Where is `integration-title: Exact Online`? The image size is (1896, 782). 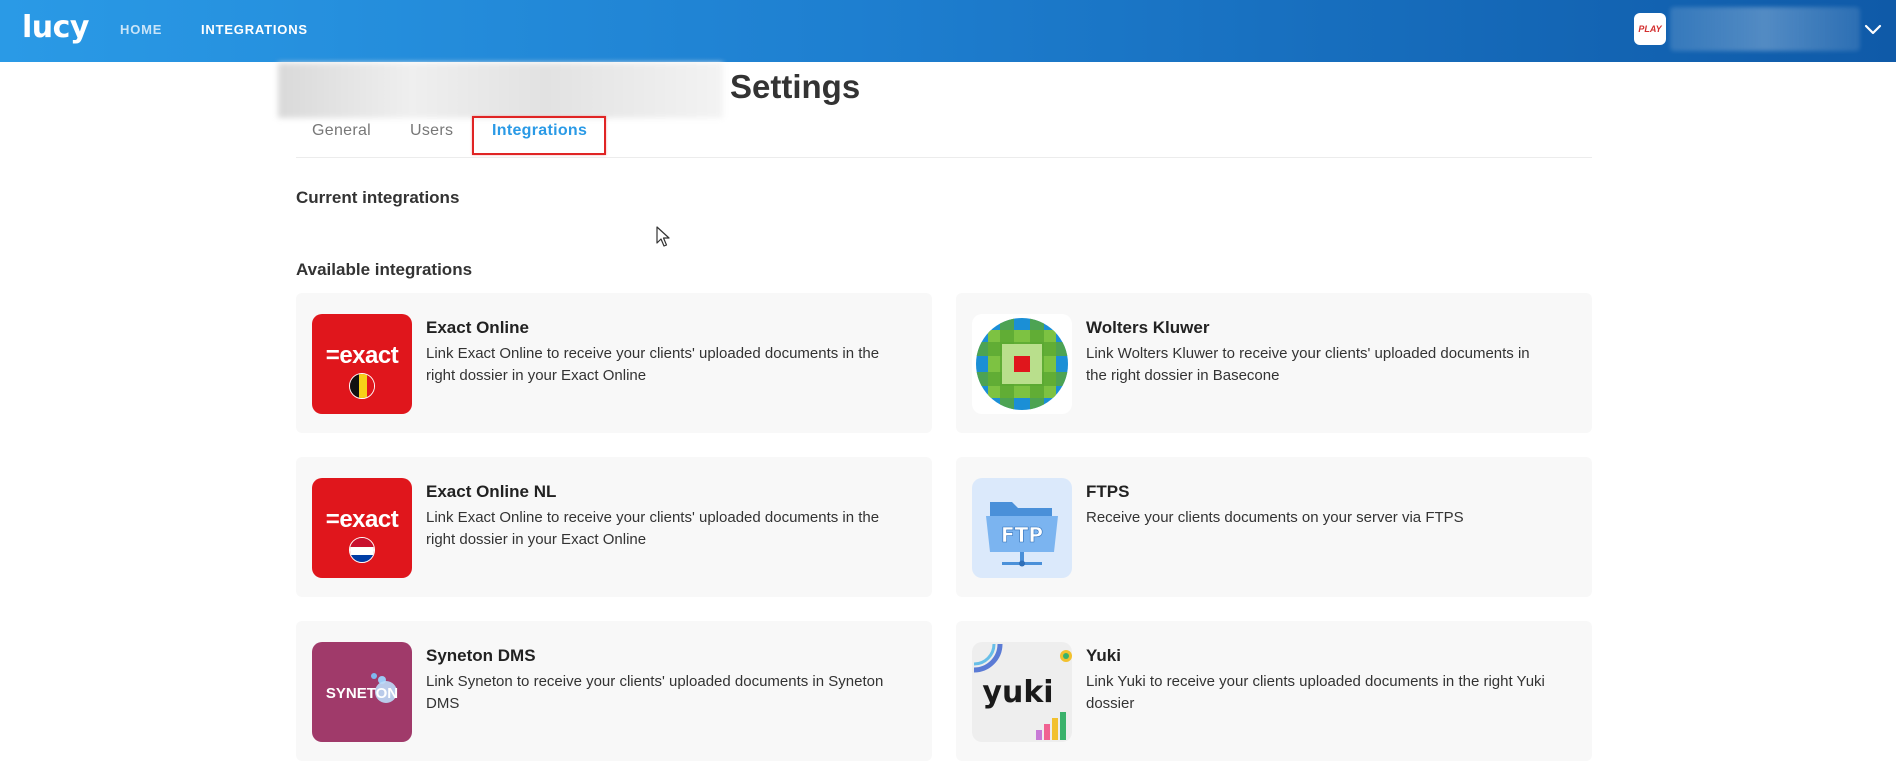 integration-title: Exact Online is located at coordinates (477, 327).